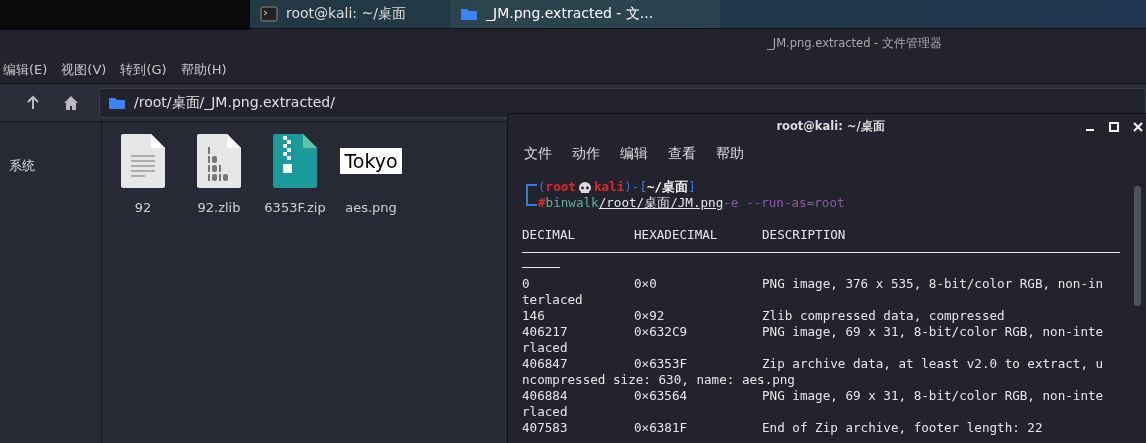 The image size is (1146, 443). I want to click on taskbar-task: root@kali: ~/桌面, so click(350, 14).